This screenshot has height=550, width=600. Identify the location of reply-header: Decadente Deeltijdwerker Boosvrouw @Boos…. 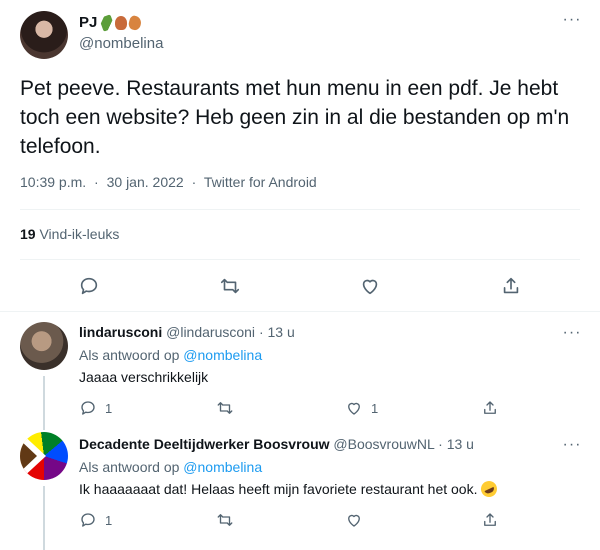
(276, 444).